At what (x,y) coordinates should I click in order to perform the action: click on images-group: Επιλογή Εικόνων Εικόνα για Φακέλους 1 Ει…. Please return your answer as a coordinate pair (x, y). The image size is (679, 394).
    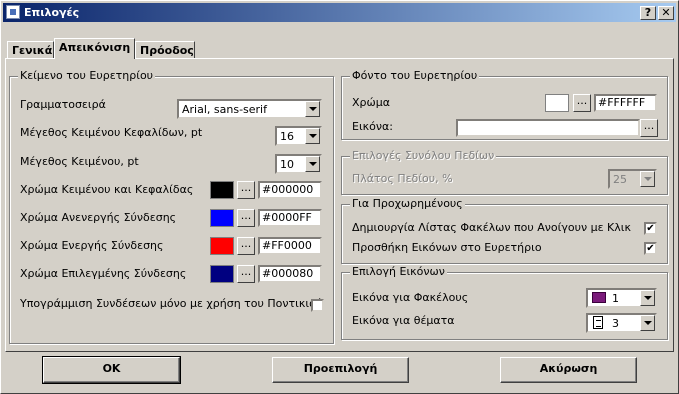
    Looking at the image, I should click on (504, 302).